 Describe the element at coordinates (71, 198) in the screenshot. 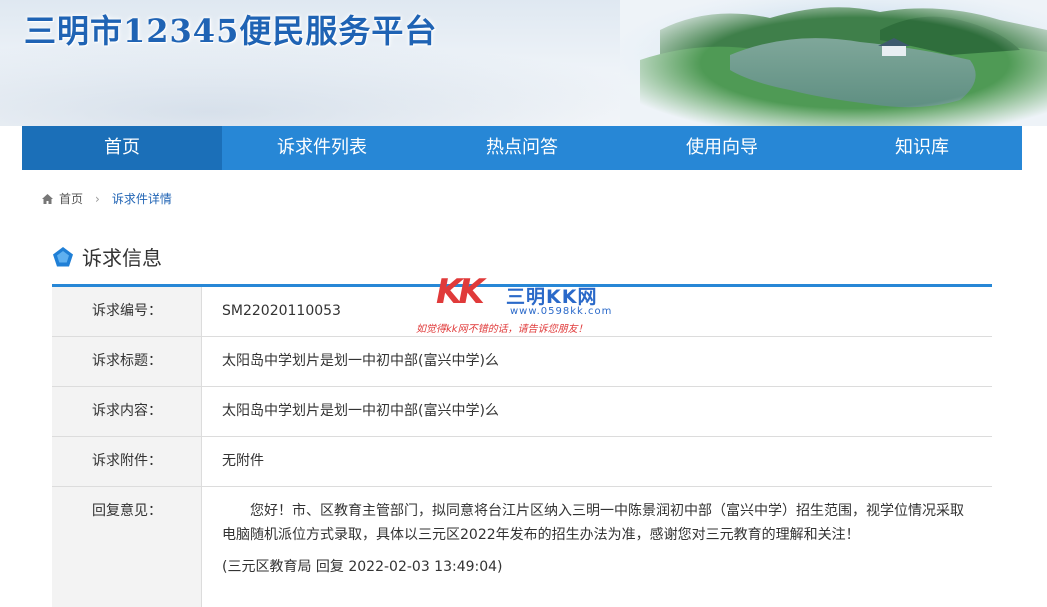

I see `breadcrumb-home-link: 首页` at that location.